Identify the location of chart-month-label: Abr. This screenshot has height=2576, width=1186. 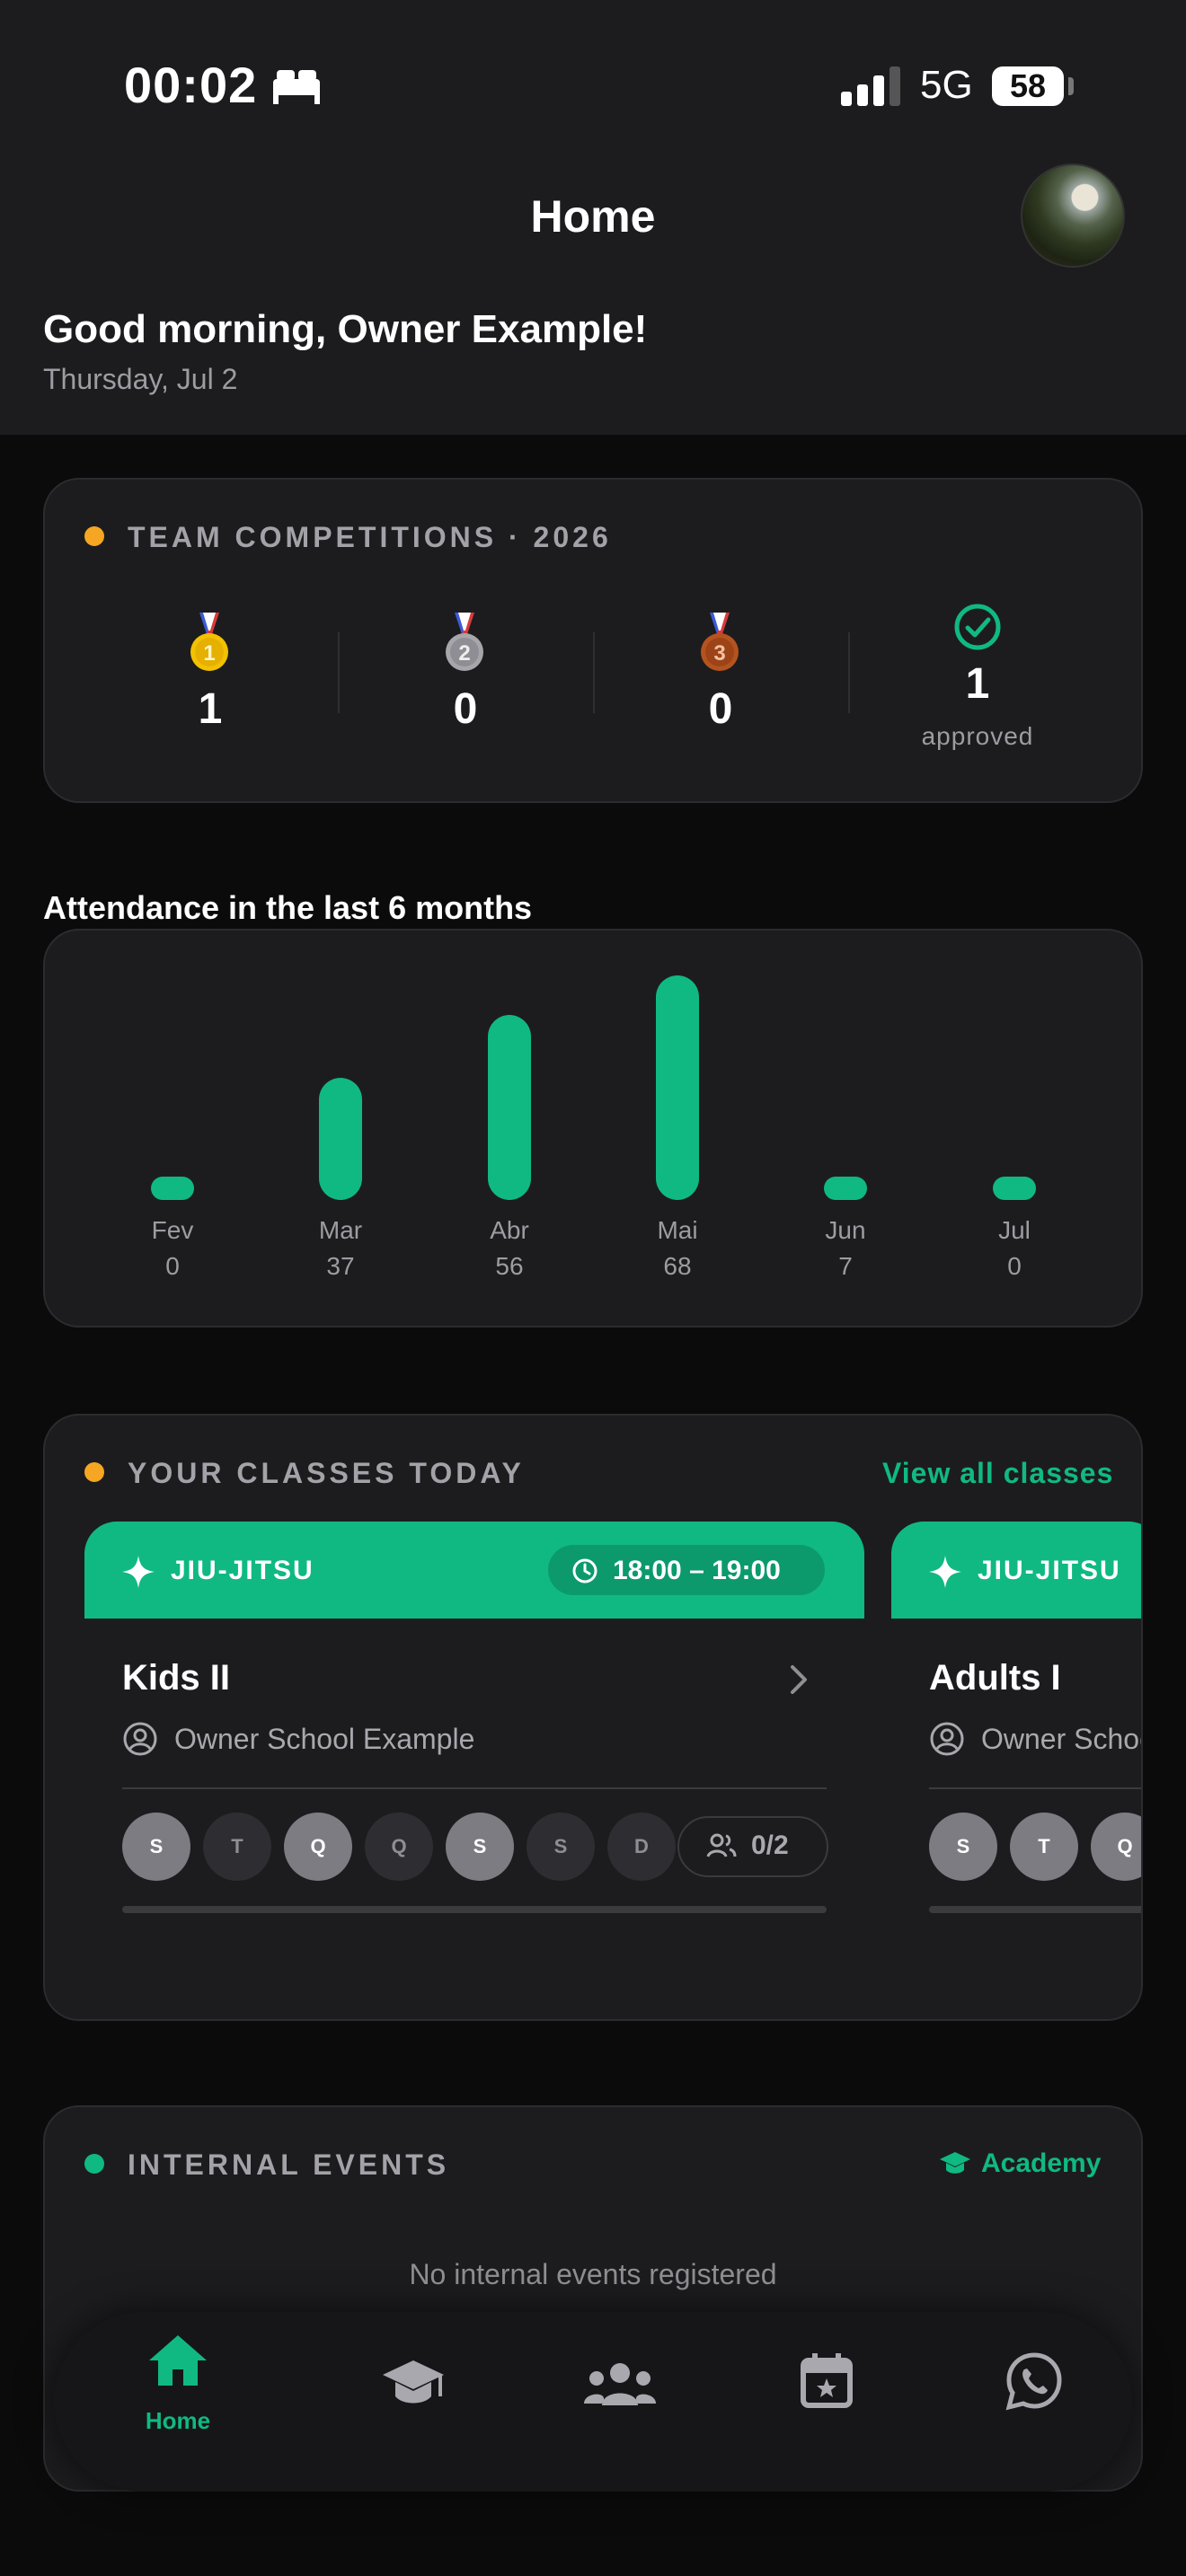
(509, 1230).